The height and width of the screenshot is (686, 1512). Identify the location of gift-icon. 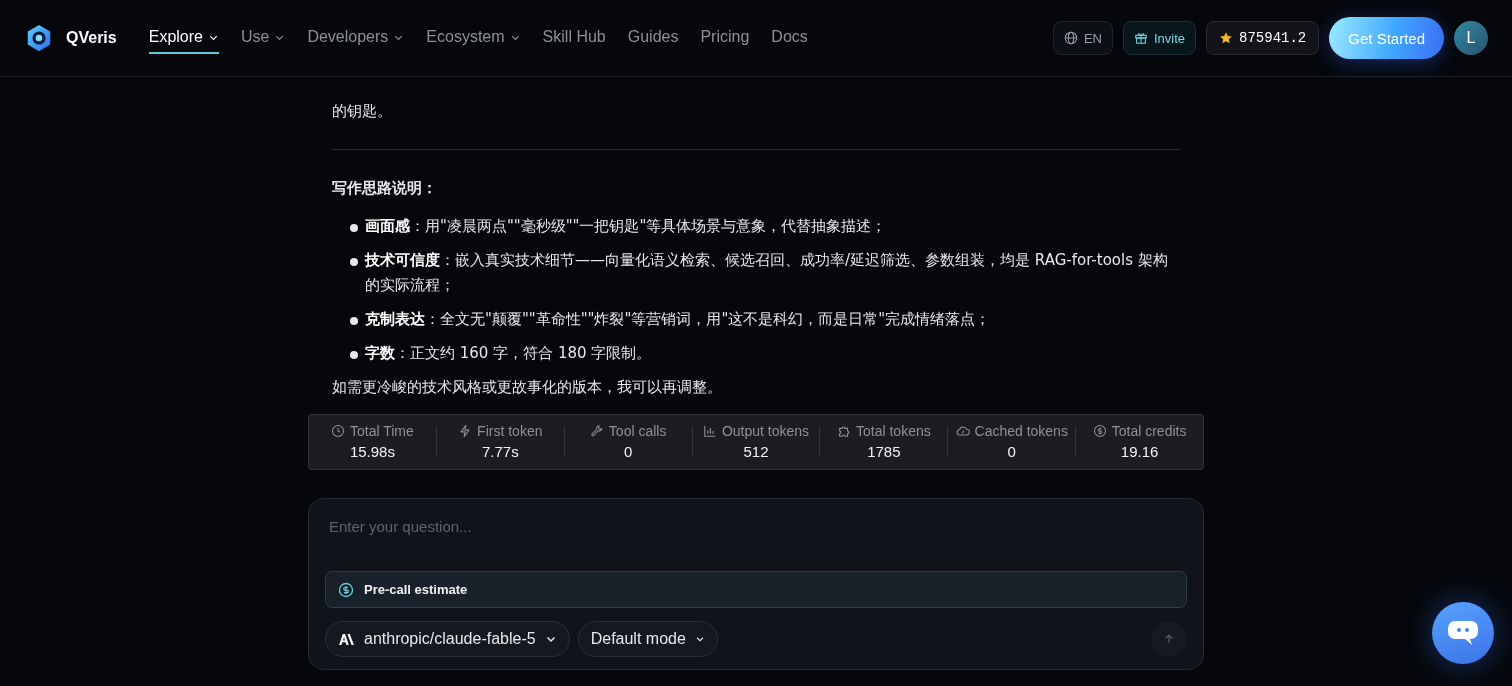
(1141, 38).